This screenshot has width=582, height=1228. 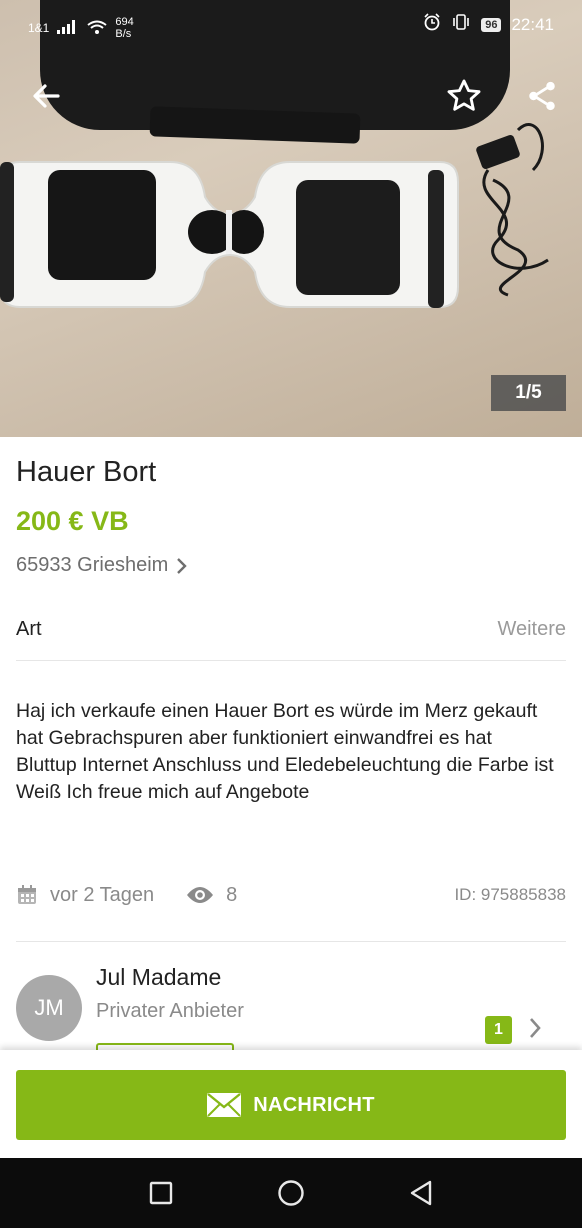 What do you see at coordinates (491, 24) in the screenshot?
I see `battery-level: 96` at bounding box center [491, 24].